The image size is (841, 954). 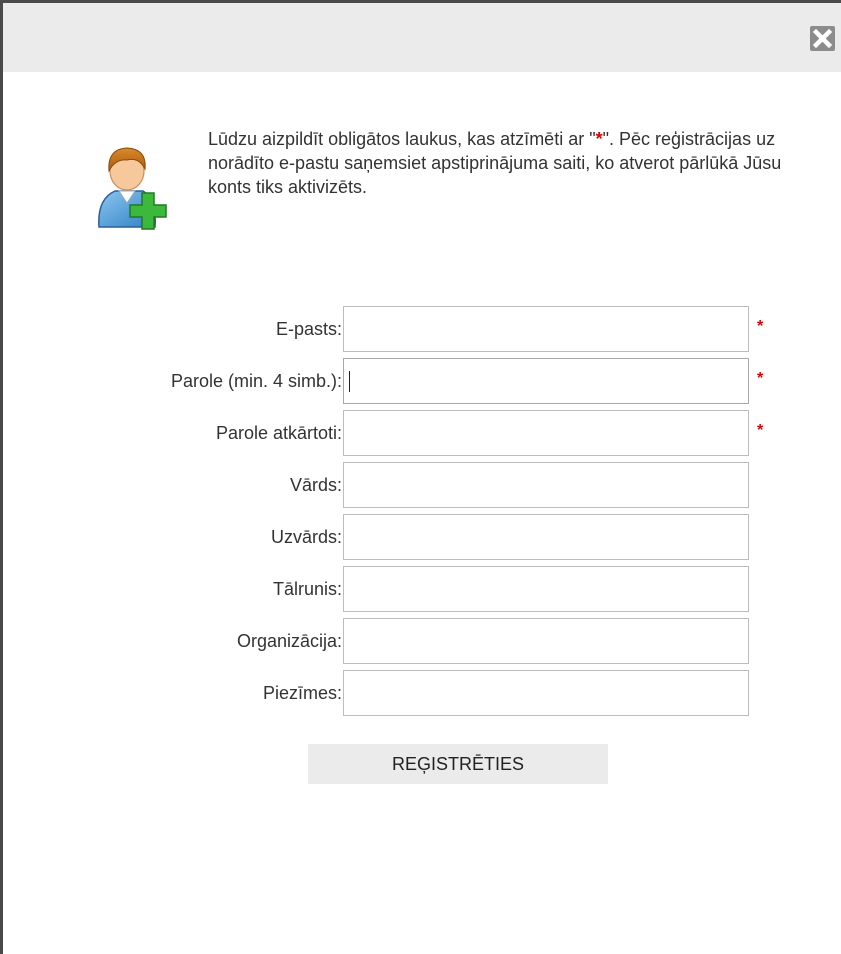 I want to click on form-row-phone: Tālrunis:, so click(x=422, y=589).